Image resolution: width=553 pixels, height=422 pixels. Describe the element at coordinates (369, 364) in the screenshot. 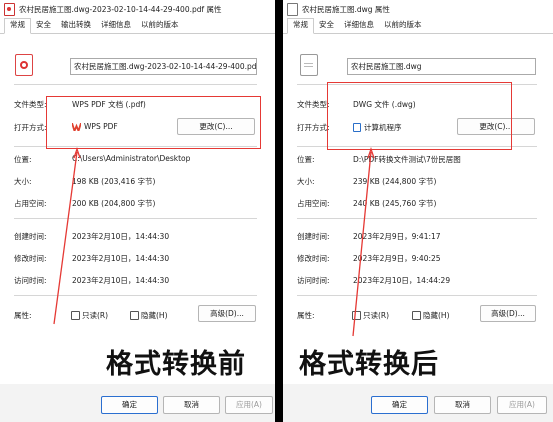

I see `caption-after: 格式转换后` at that location.